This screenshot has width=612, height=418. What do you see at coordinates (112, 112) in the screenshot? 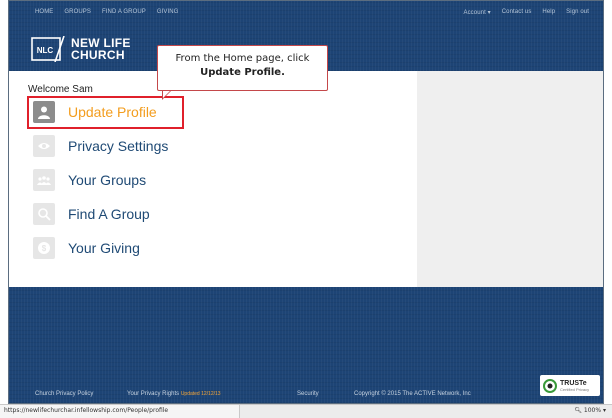
I see `menu-label-update-profile: Update Profile` at bounding box center [112, 112].